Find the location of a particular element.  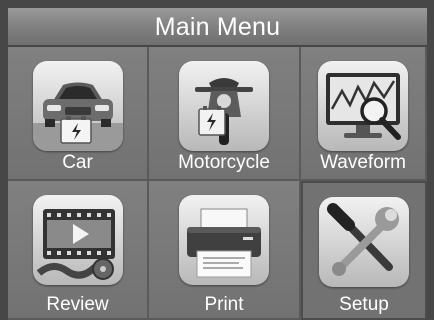

printer-icon is located at coordinates (224, 240).